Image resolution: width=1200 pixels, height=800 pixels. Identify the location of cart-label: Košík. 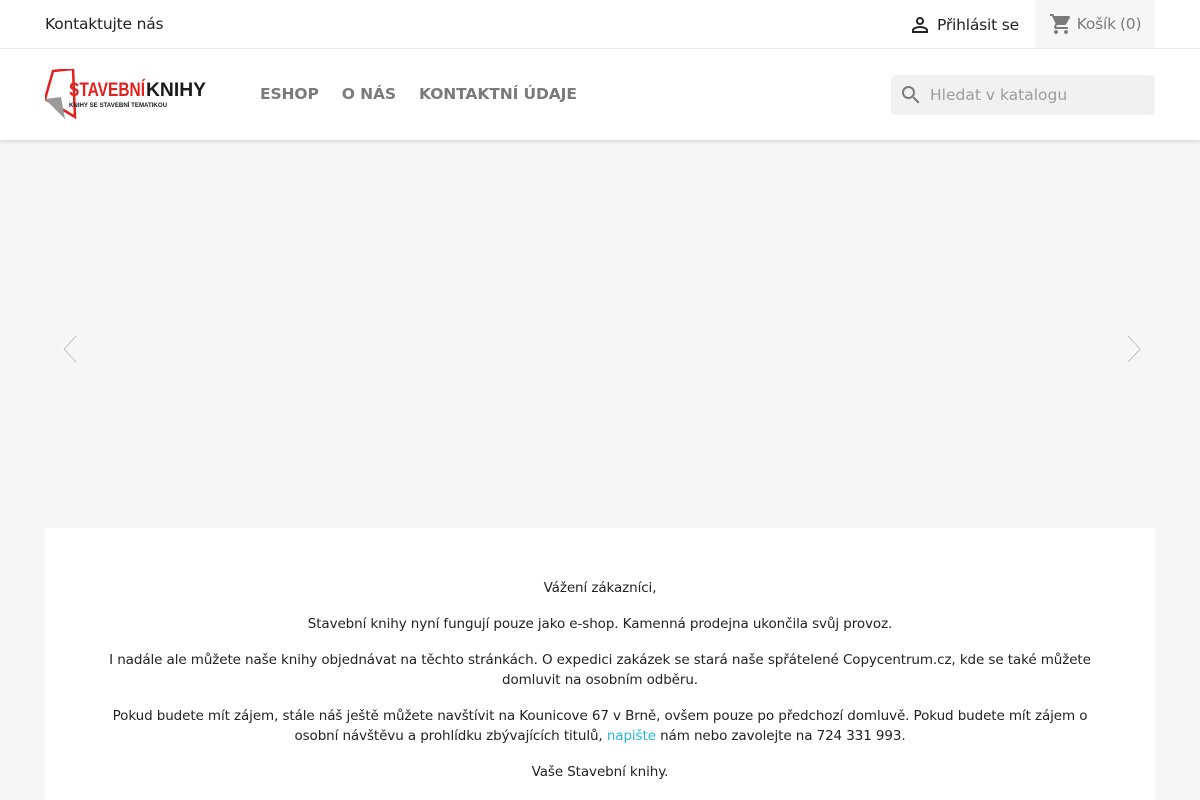
(1096, 24).